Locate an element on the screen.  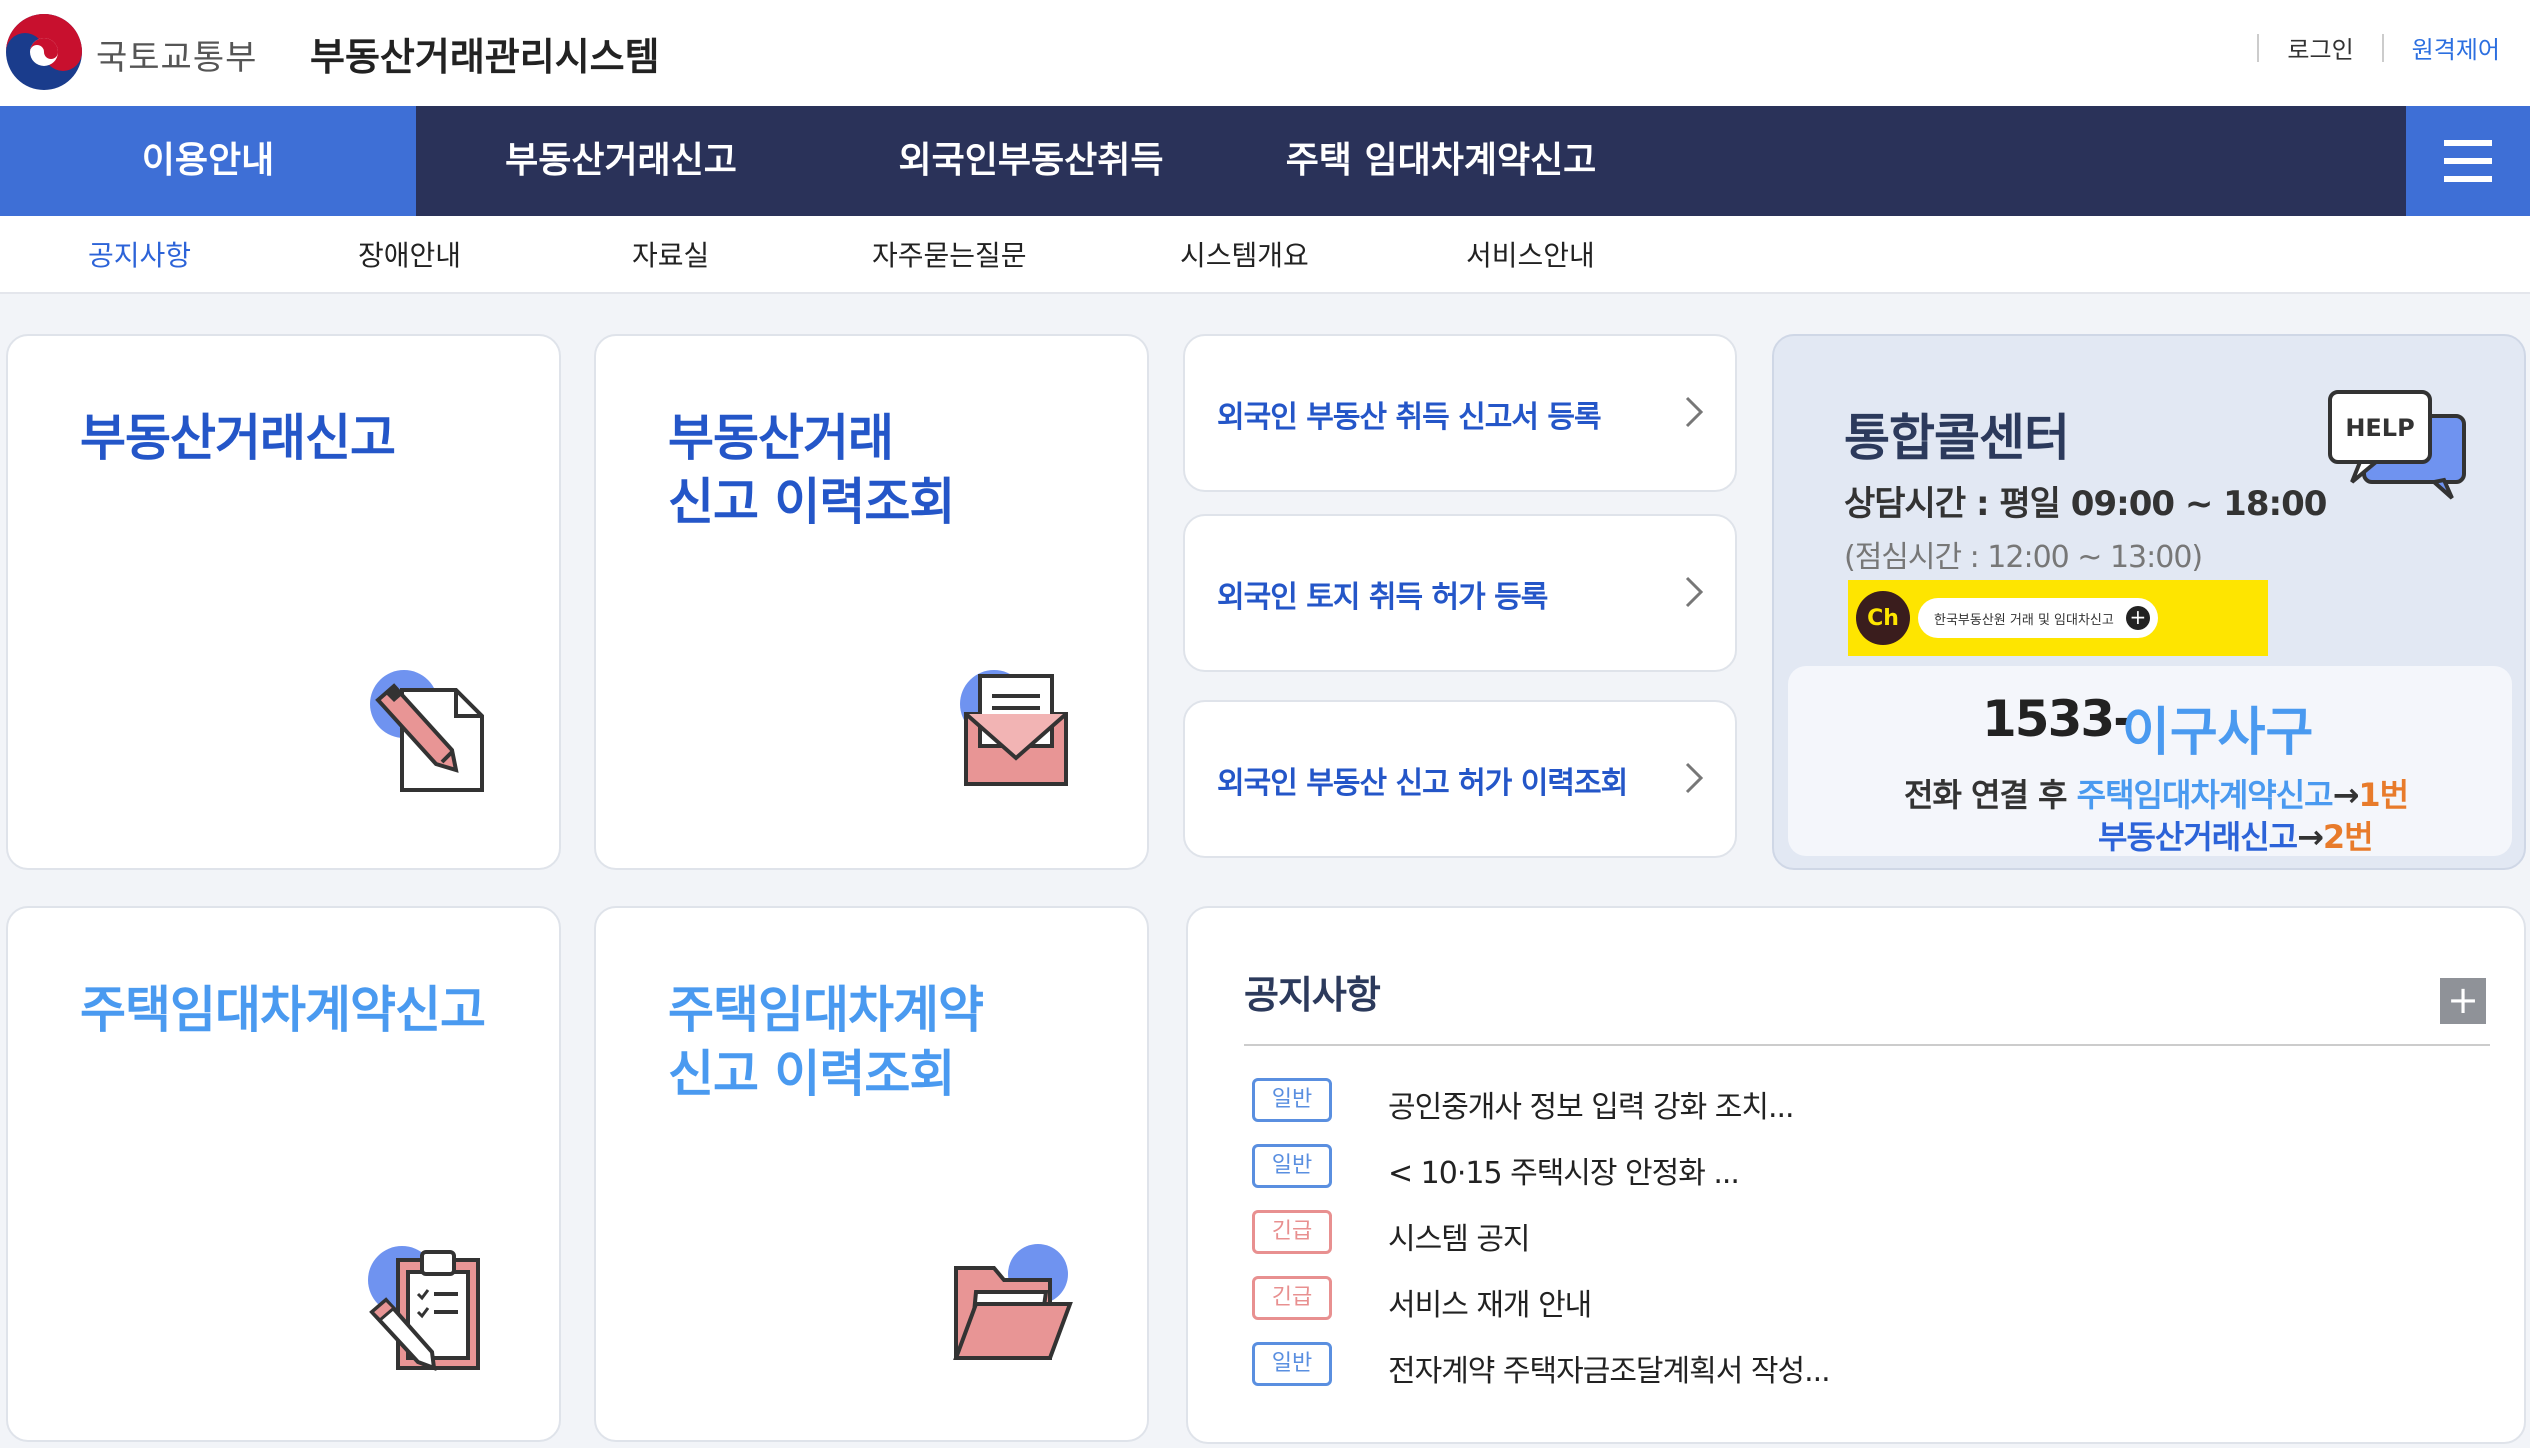
main-navigation: 이용안내 부동산거래신고 외국인부동산취득 주택 임대차계약신고 is located at coordinates (1265, 161).